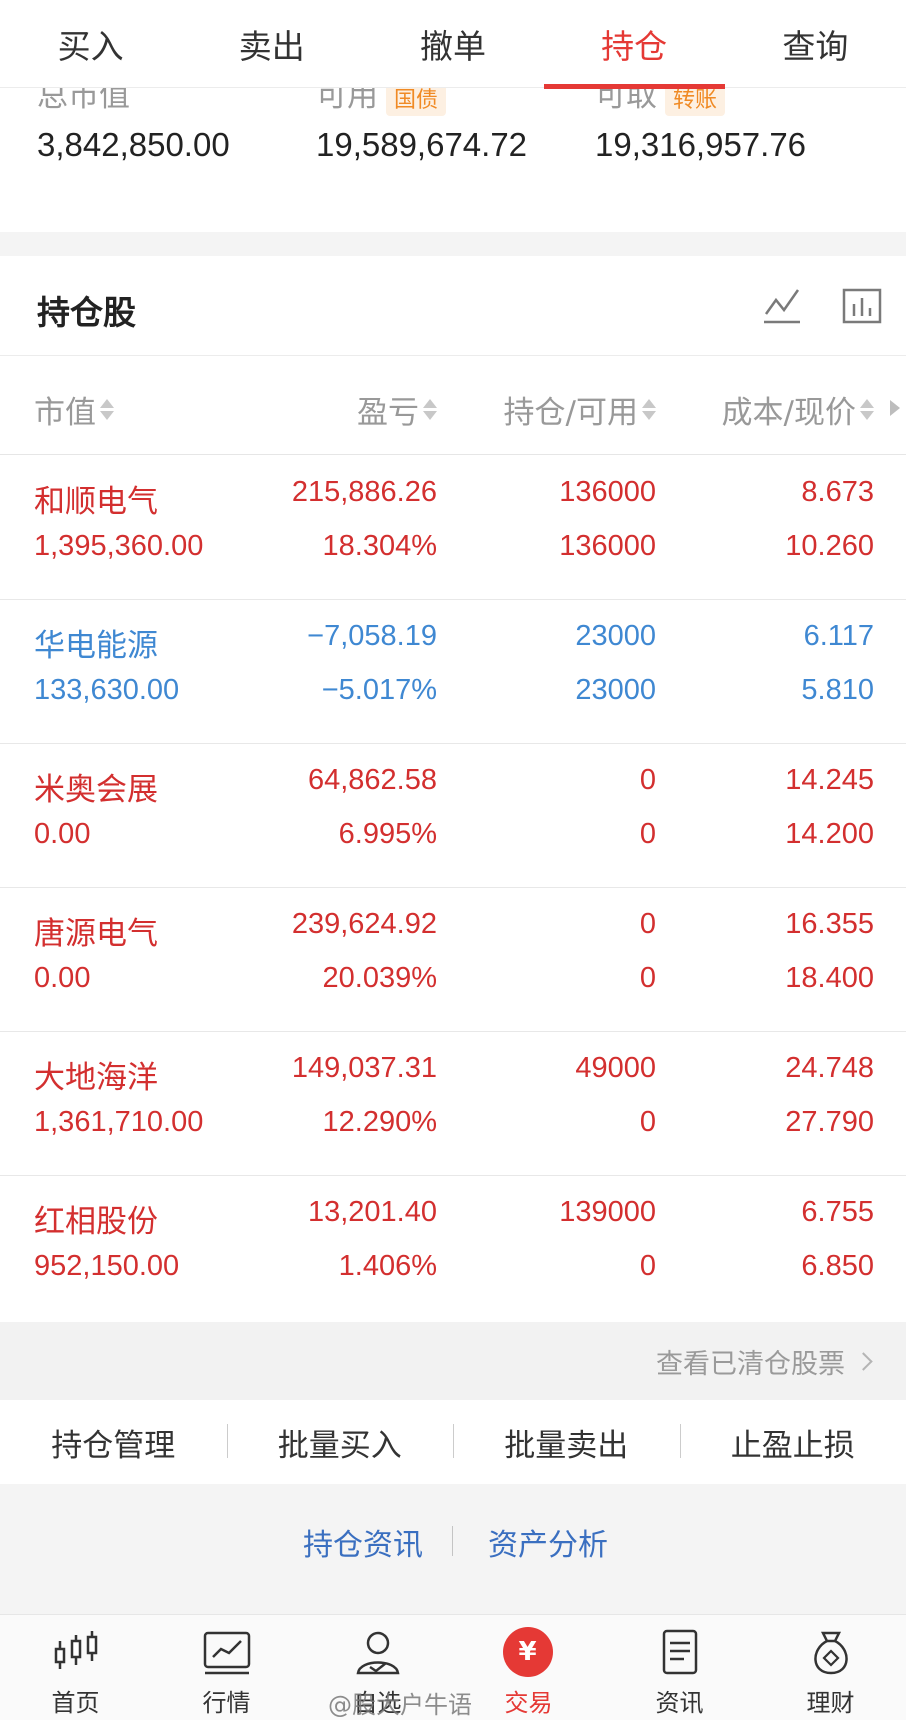 Image resolution: width=906 pixels, height=1720 pixels. Describe the element at coordinates (679, 1652) in the screenshot. I see `document-icon` at that location.